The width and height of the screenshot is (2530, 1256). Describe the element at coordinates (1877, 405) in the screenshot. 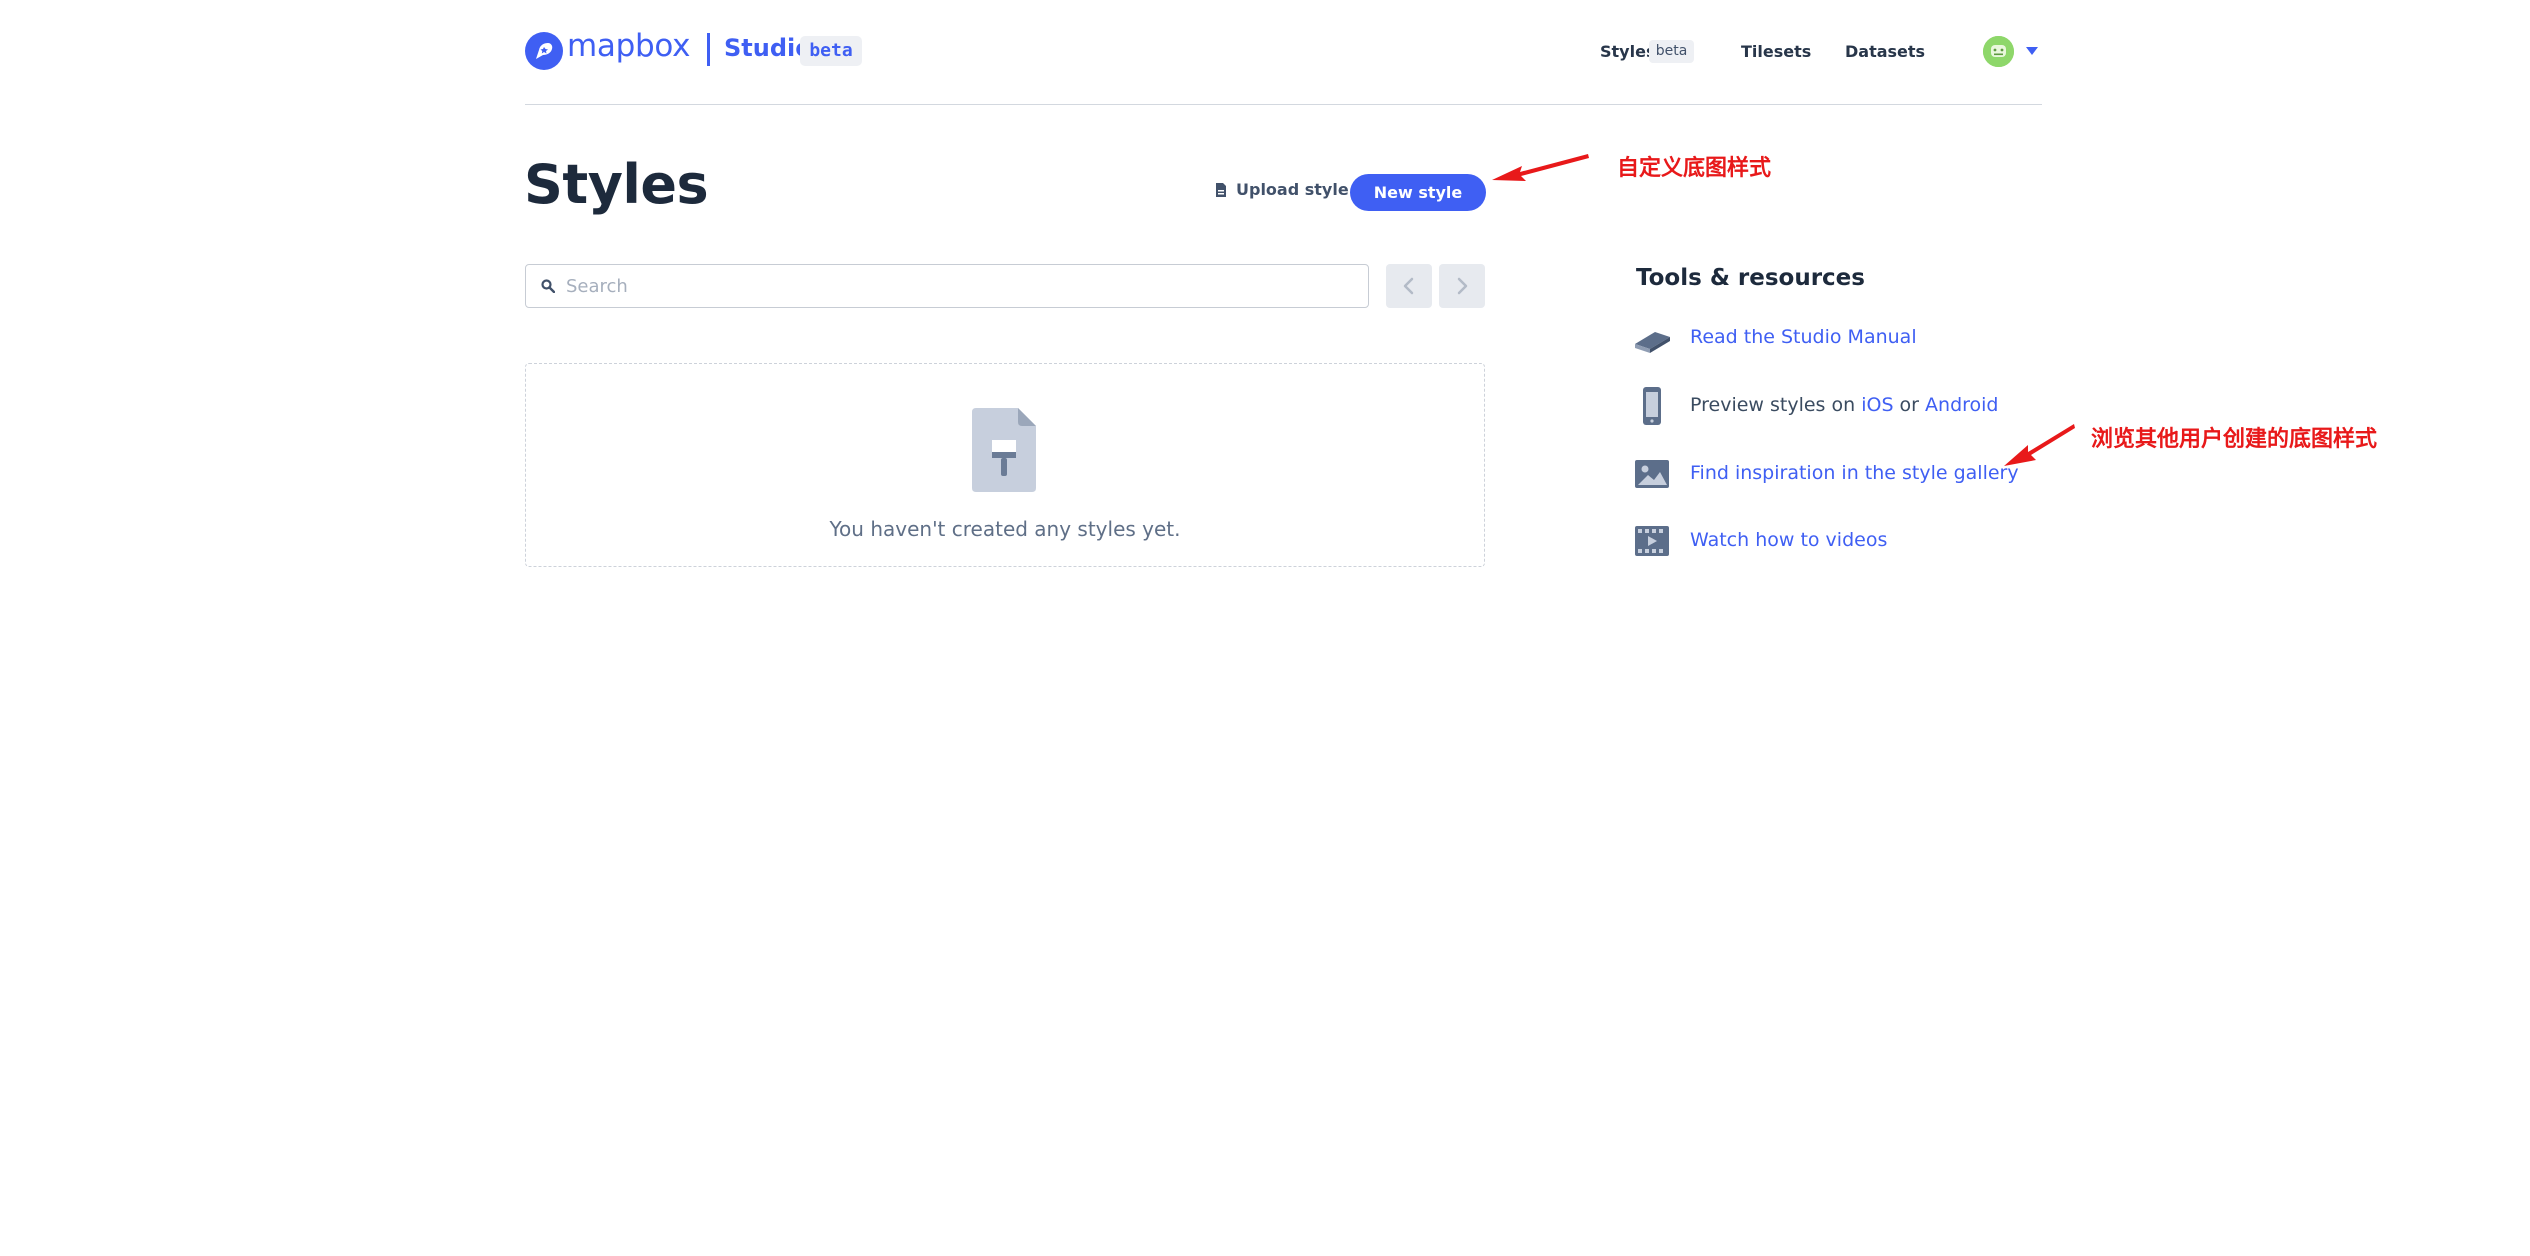

I see `ios-link: iOS` at that location.